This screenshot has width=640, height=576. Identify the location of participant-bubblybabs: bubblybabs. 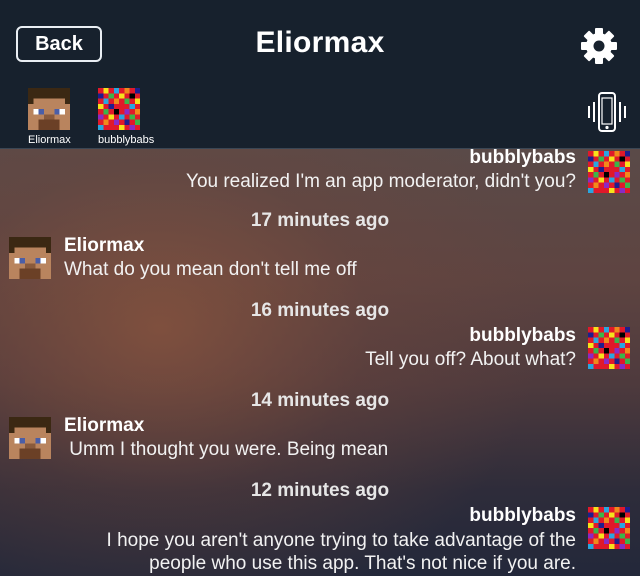
(126, 117).